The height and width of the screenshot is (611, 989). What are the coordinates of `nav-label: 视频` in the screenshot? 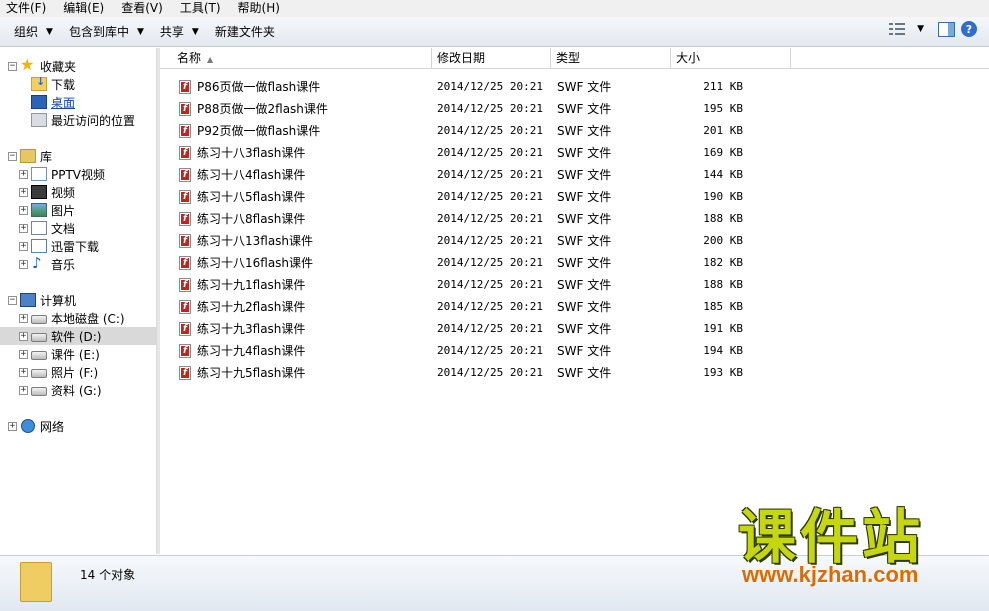 It's located at (63, 193).